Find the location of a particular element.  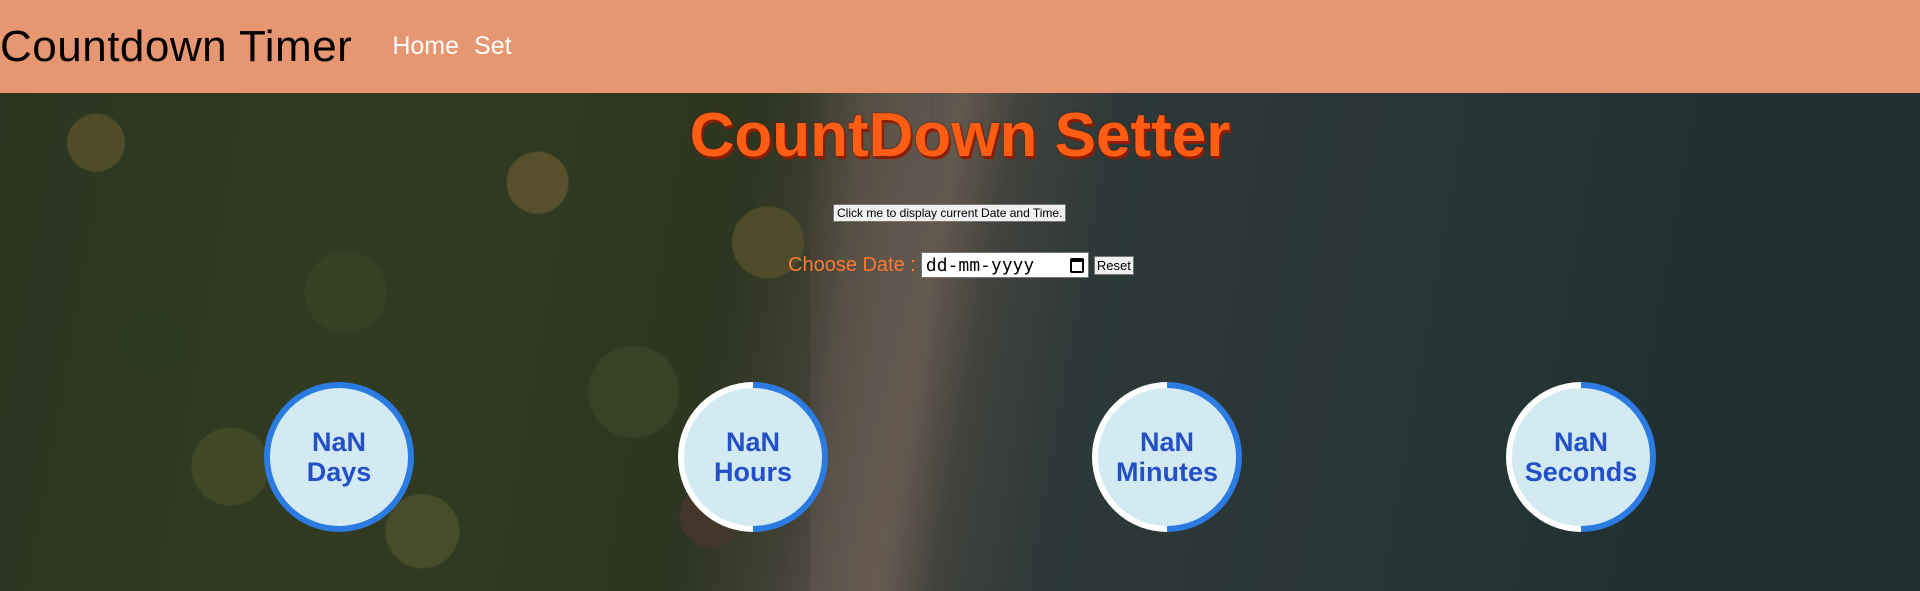

timer-minutes: NaN Minutes is located at coordinates (1167, 457).